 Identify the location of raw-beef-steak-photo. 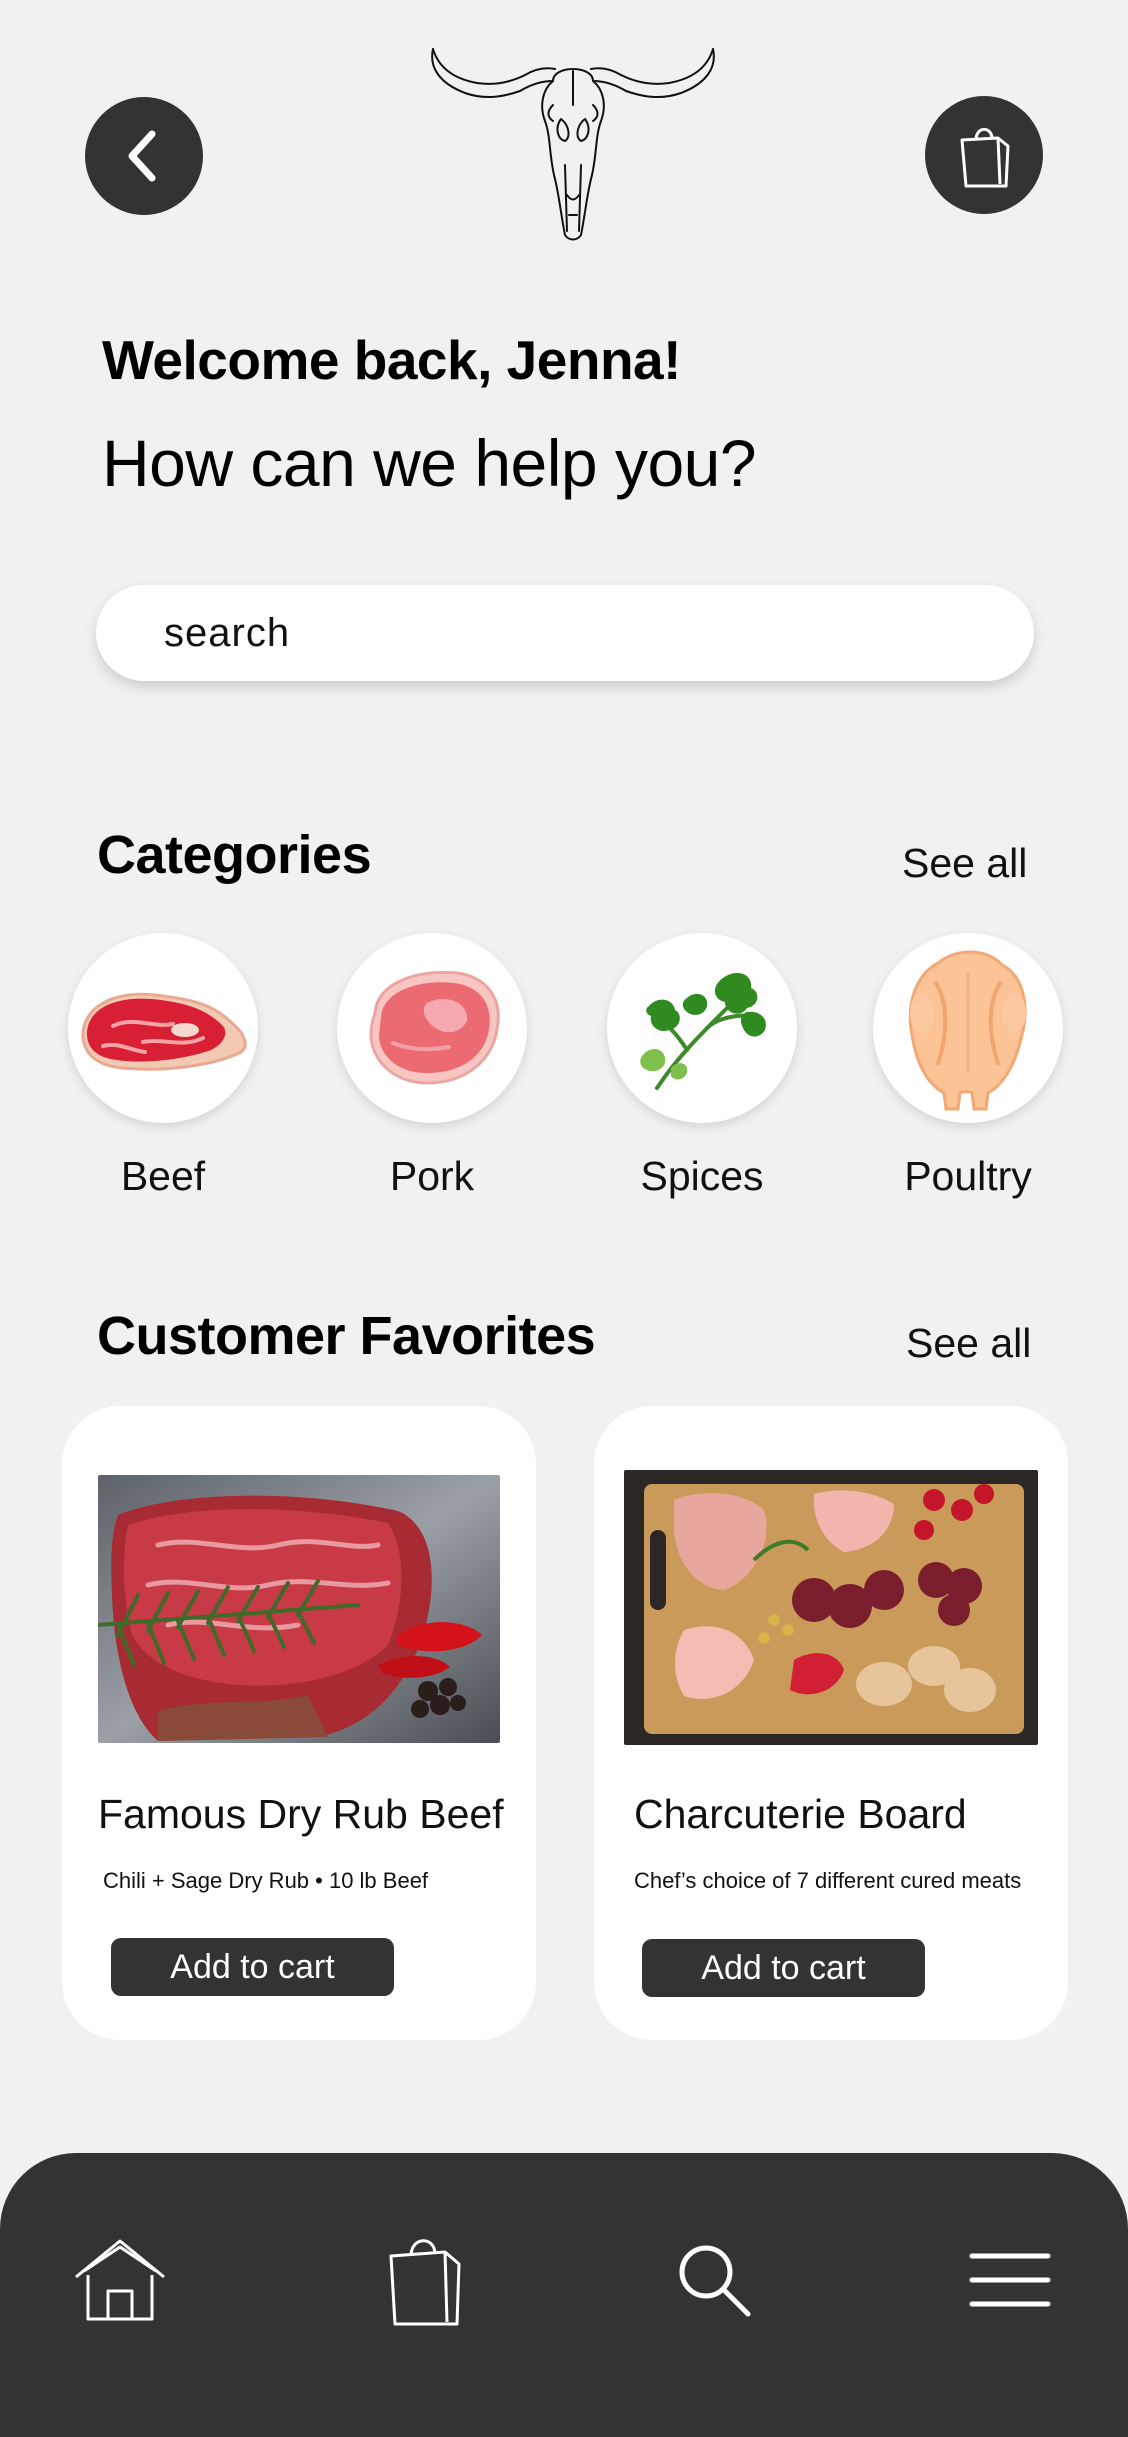
(299, 1609).